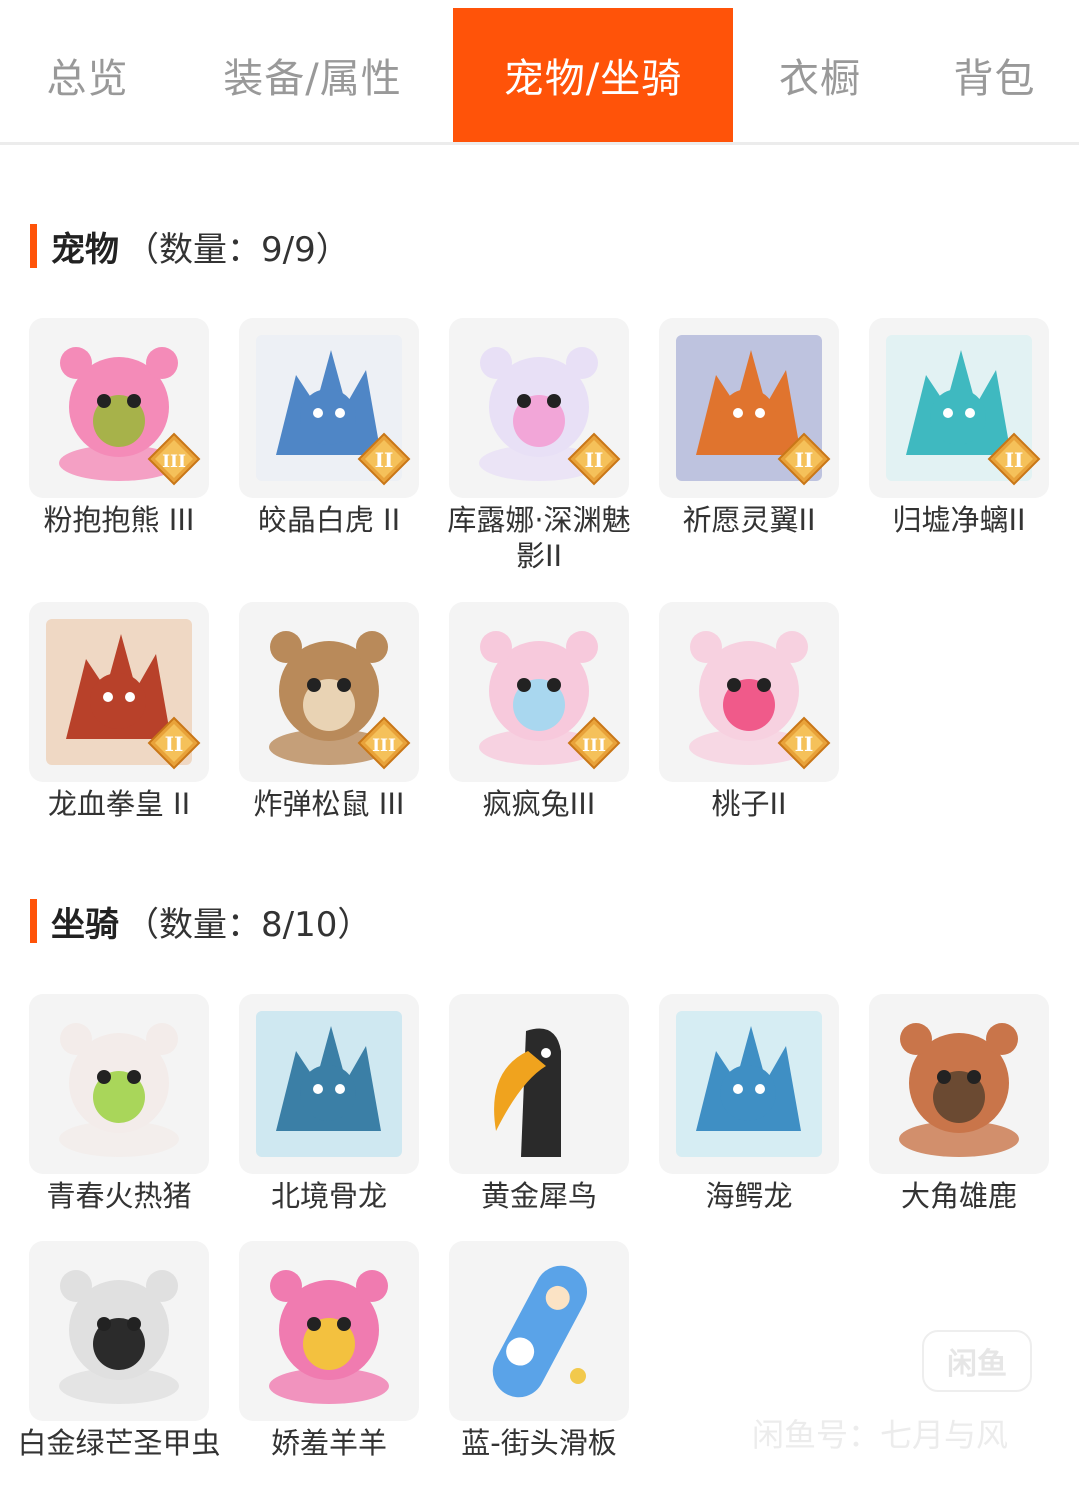  Describe the element at coordinates (85, 924) in the screenshot. I see `mounts-title: 坐骑` at that location.